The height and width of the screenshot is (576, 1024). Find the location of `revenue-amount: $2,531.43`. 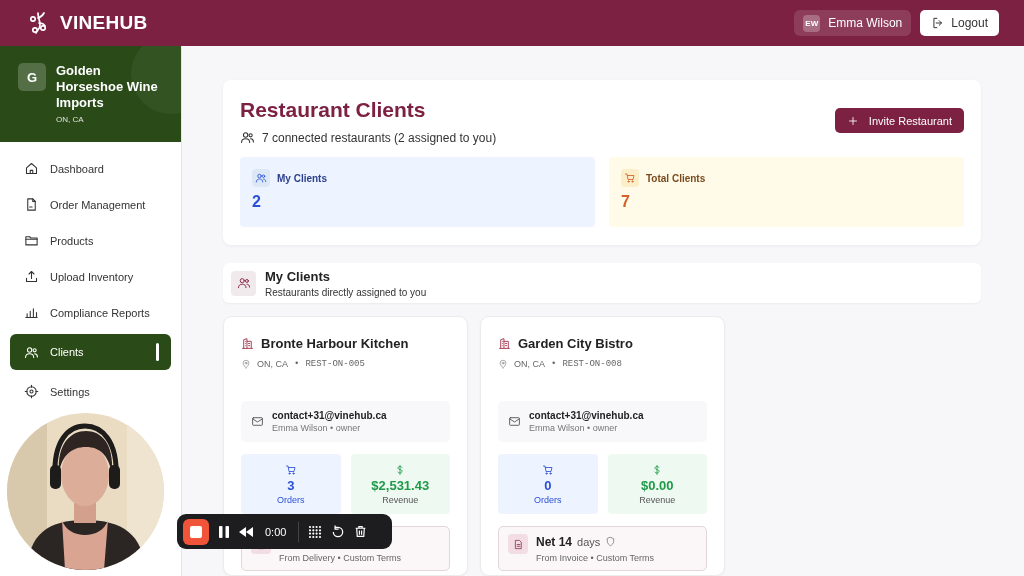

revenue-amount: $2,531.43 is located at coordinates (400, 485).